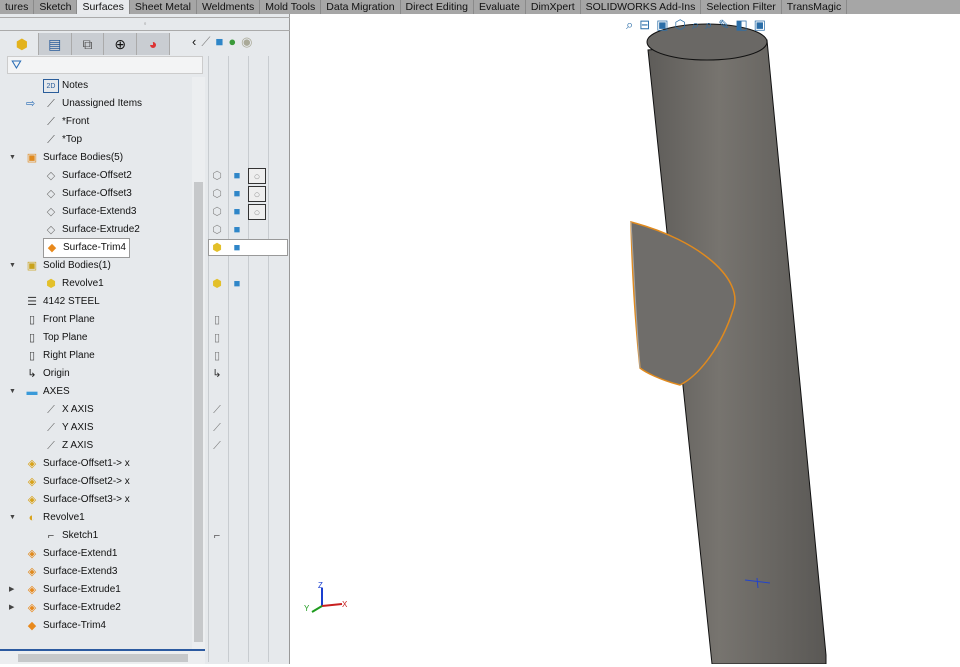  I want to click on tab-transmagic: TransMagic, so click(815, 7).